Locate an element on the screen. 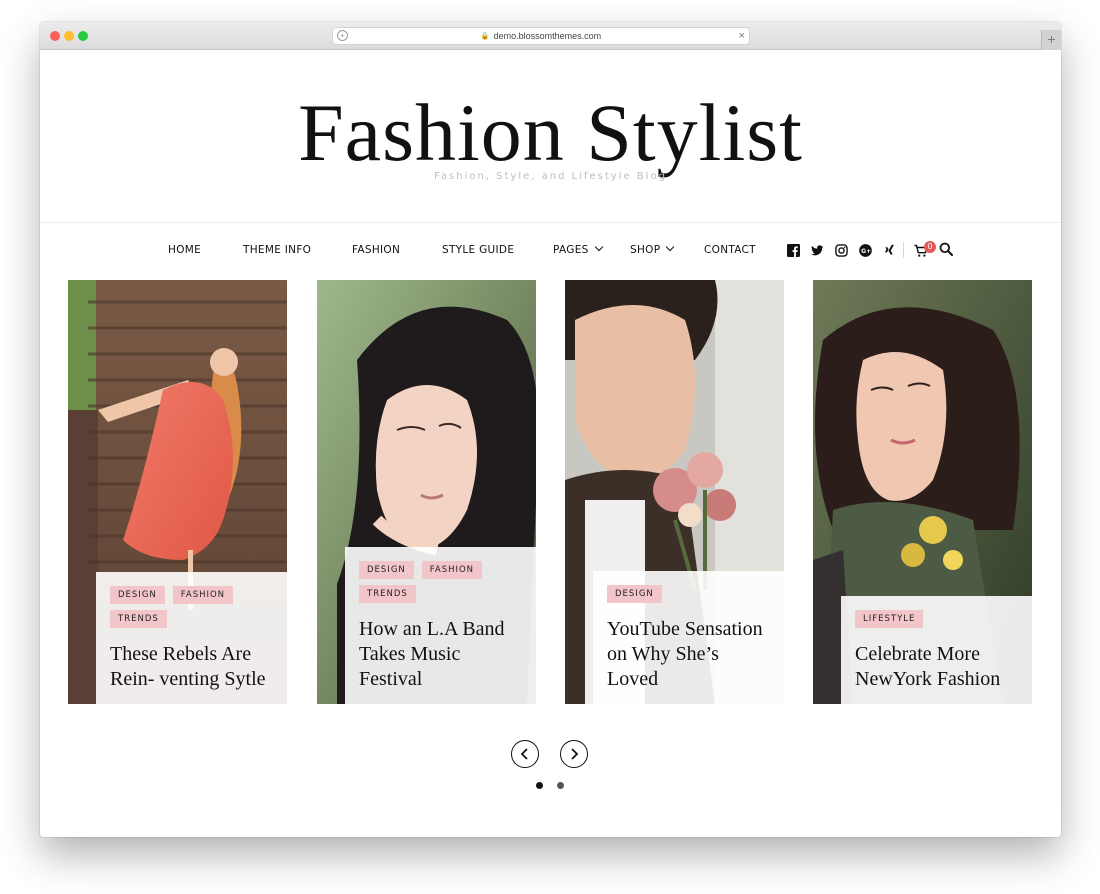 This screenshot has width=1100, height=894. google-plus-icon: G+ is located at coordinates (865, 250).